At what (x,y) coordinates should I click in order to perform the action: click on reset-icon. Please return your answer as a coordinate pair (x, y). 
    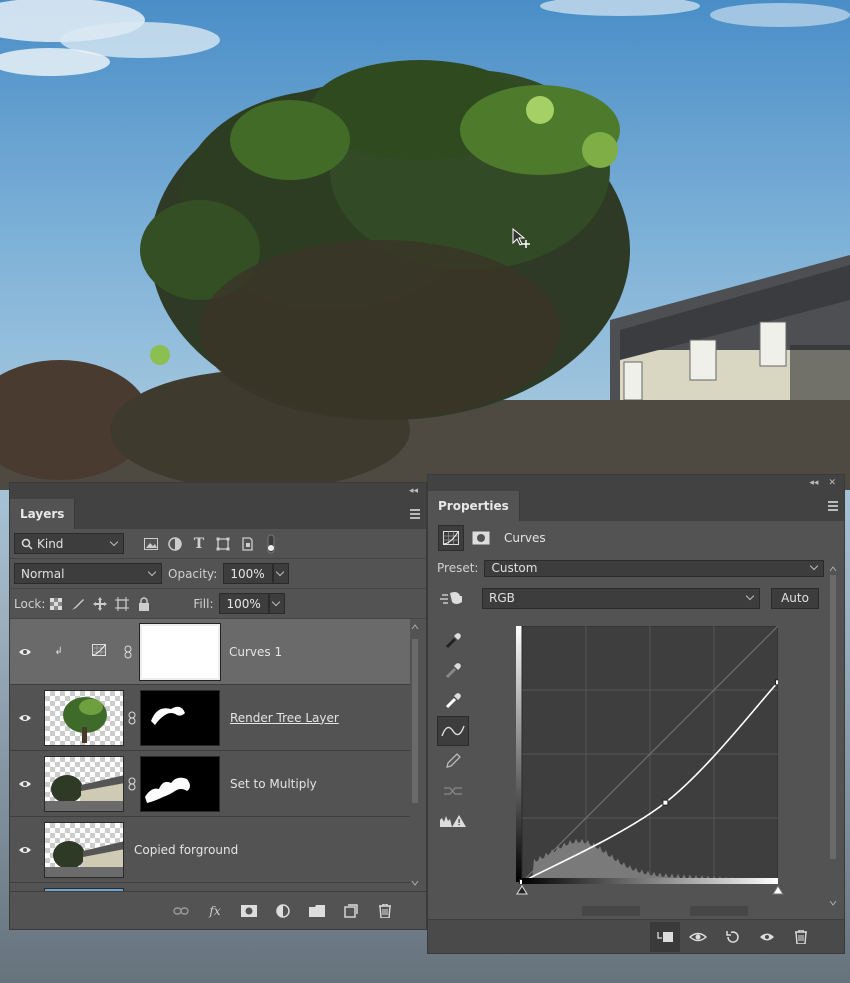
    Looking at the image, I should click on (733, 937).